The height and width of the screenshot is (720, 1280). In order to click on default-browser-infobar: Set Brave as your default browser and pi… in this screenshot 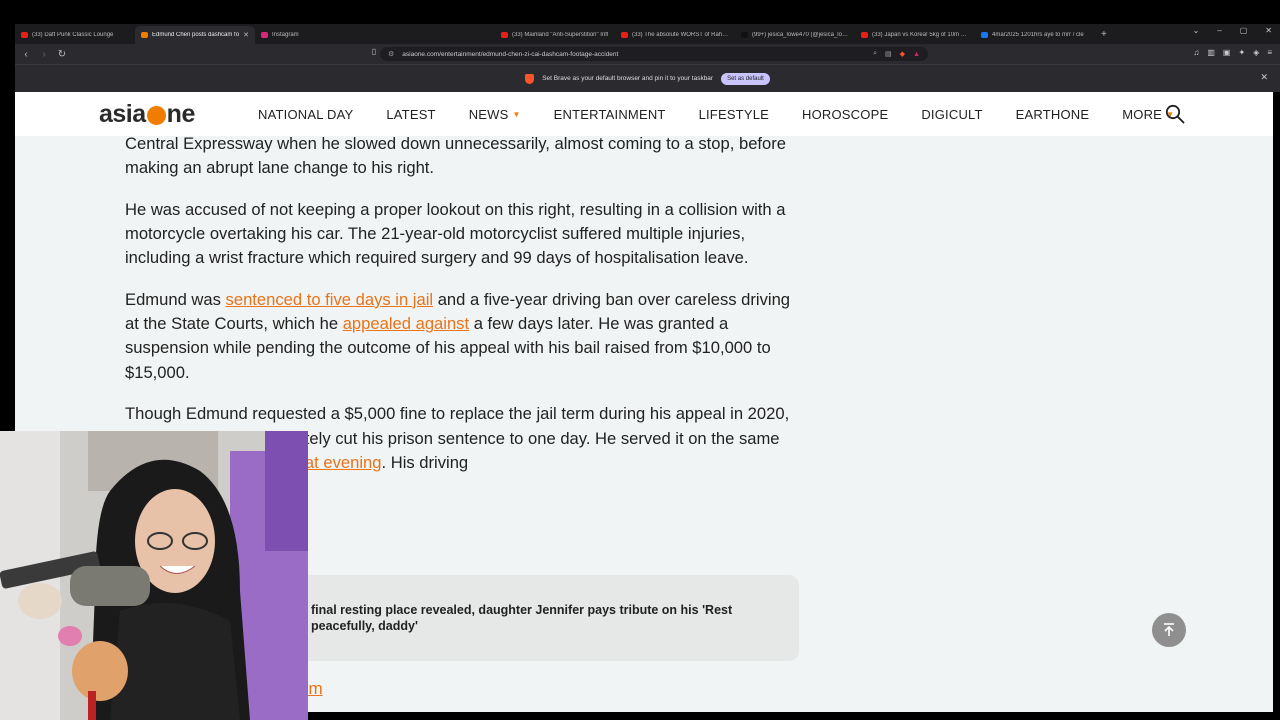, I will do `click(647, 78)`.